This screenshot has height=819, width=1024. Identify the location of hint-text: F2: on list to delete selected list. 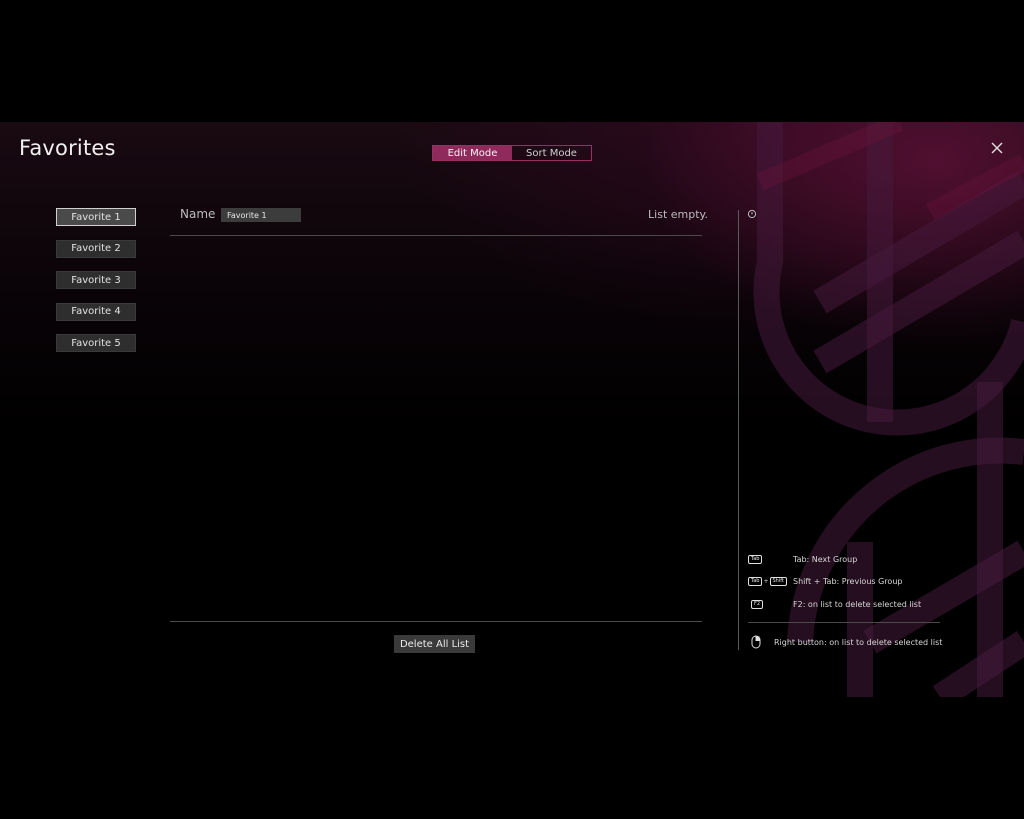
(857, 604).